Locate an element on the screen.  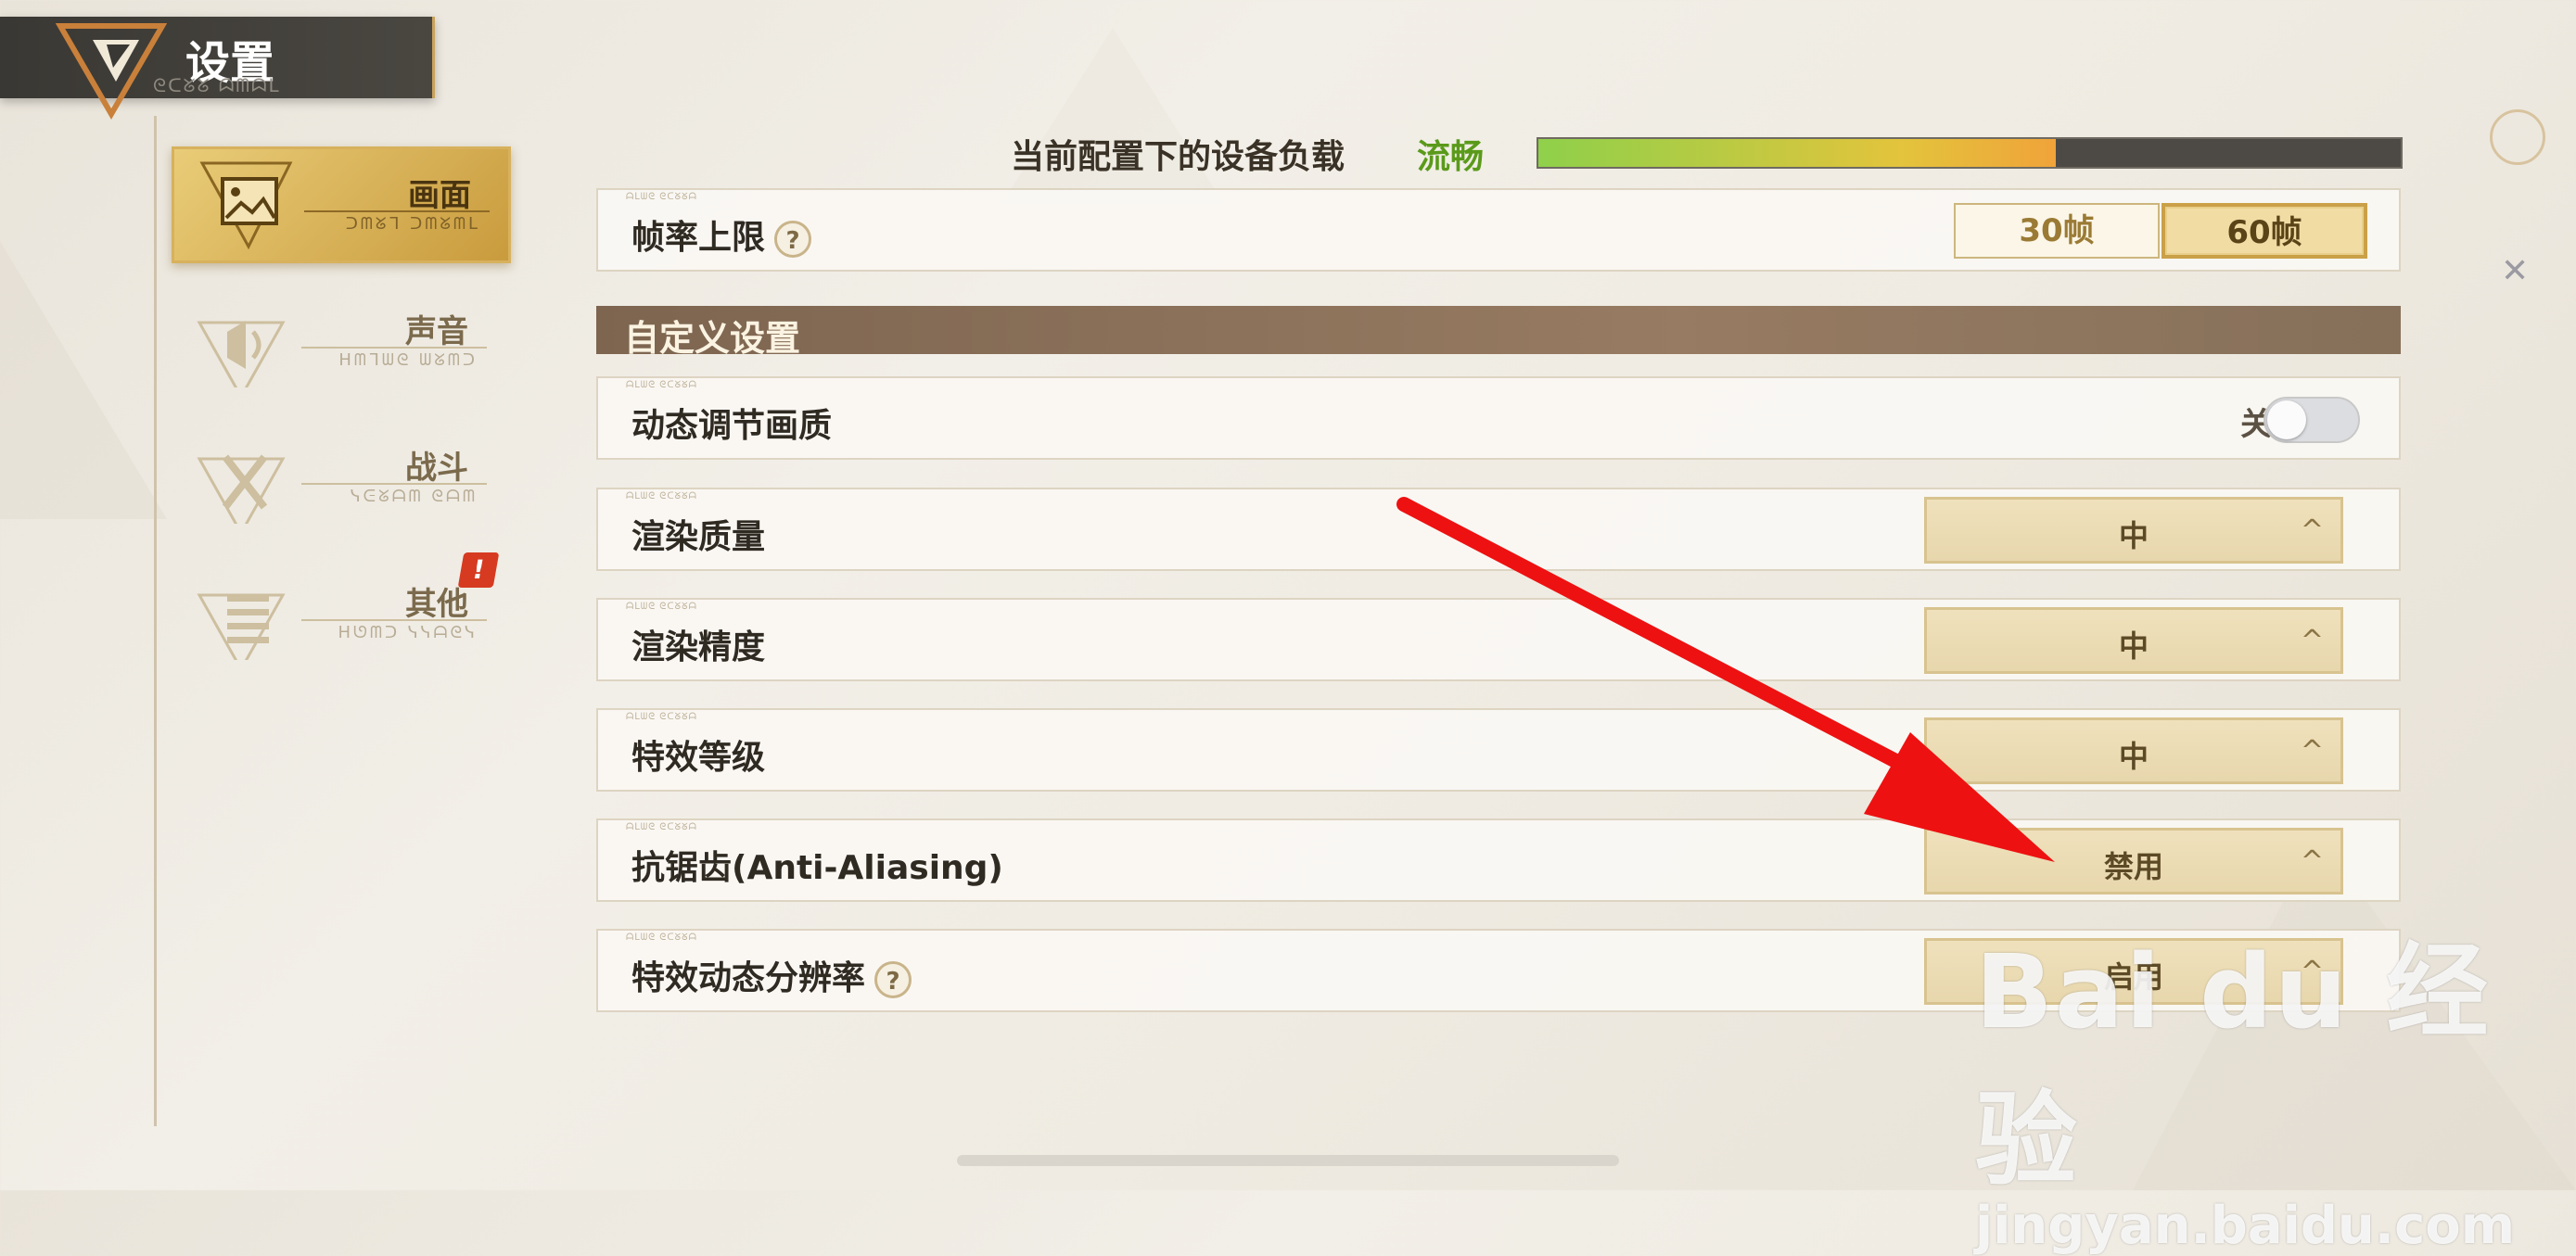
baidu-watermark: Bai du 经验 jingyan.baidu.com is located at coordinates (2275, 1082).